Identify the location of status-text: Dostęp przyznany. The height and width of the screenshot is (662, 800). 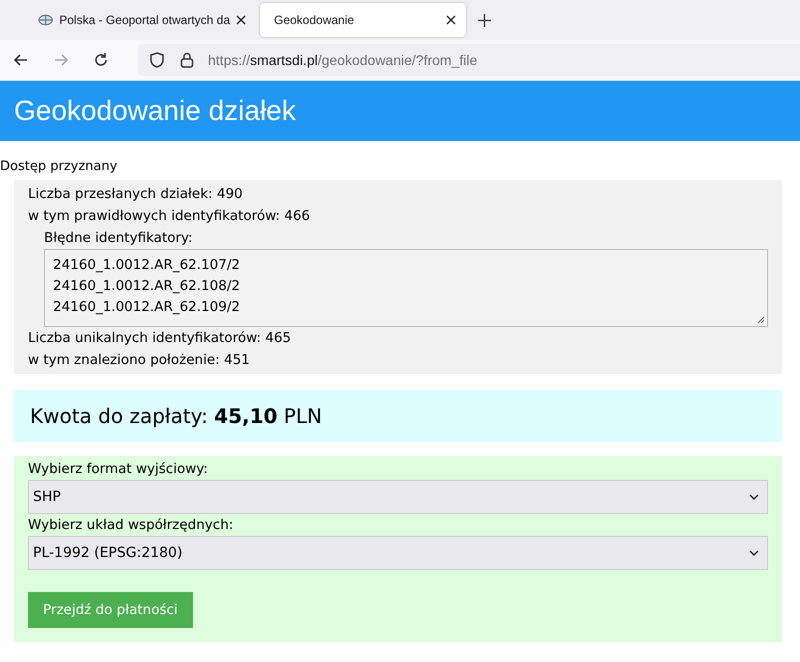
(59, 166).